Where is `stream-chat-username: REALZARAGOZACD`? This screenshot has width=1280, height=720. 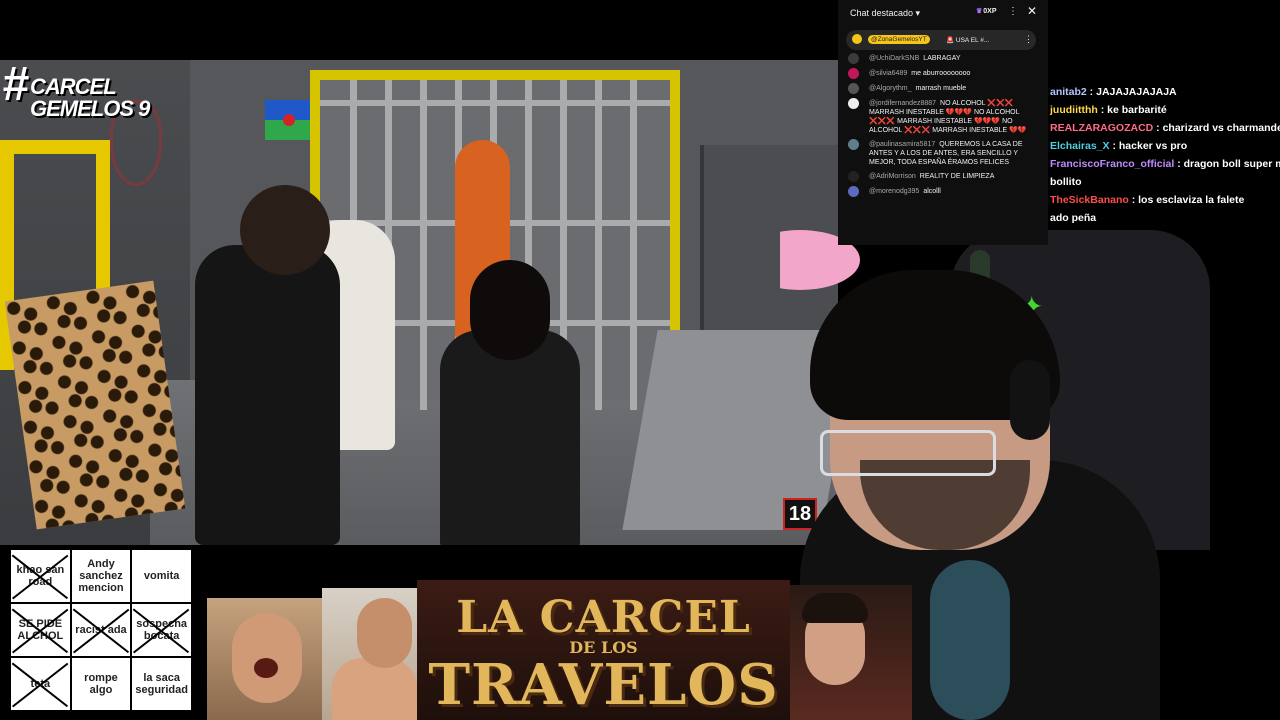 stream-chat-username: REALZARAGOZACD is located at coordinates (1101, 128).